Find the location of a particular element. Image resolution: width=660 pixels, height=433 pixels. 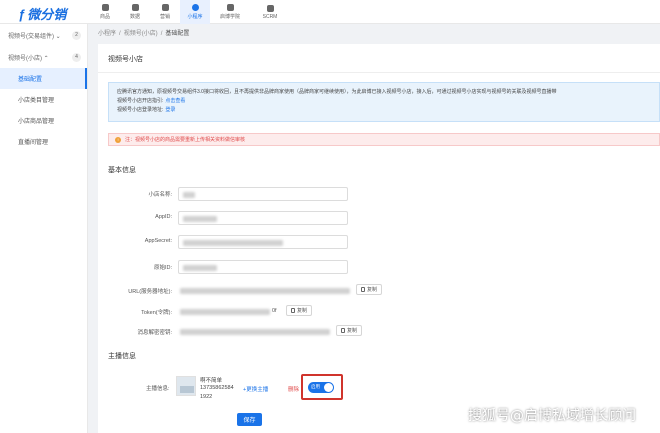

sidebar-count-badge: 2 is located at coordinates (76, 35).